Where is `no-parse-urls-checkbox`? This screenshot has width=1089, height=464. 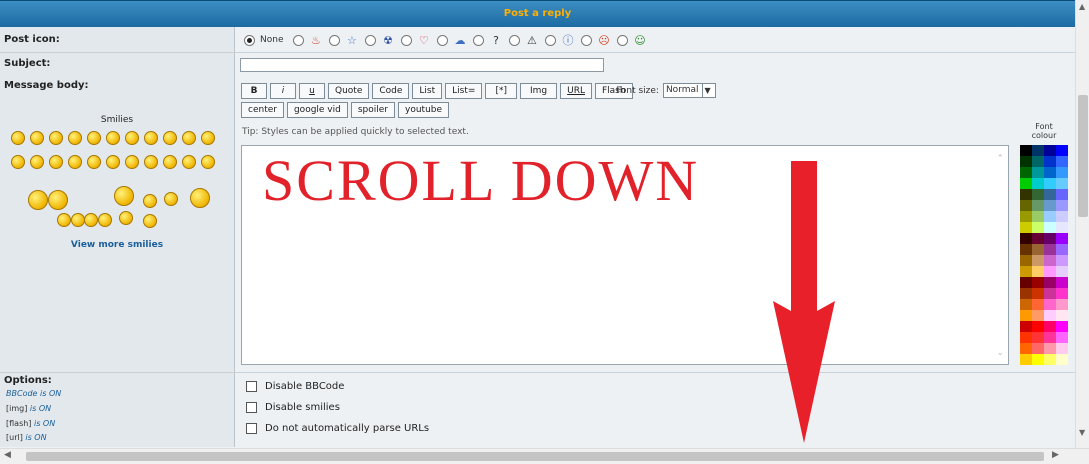 no-parse-urls-checkbox is located at coordinates (251, 428).